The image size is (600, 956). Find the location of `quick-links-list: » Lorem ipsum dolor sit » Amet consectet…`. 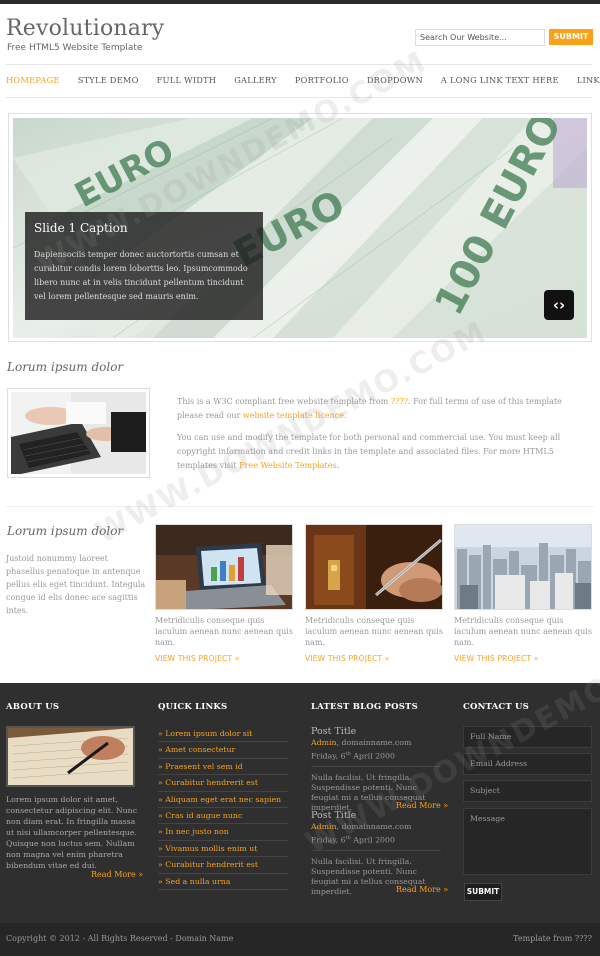

quick-links-list: » Lorem ipsum dolor sit » Amet consectet… is located at coordinates (223, 808).